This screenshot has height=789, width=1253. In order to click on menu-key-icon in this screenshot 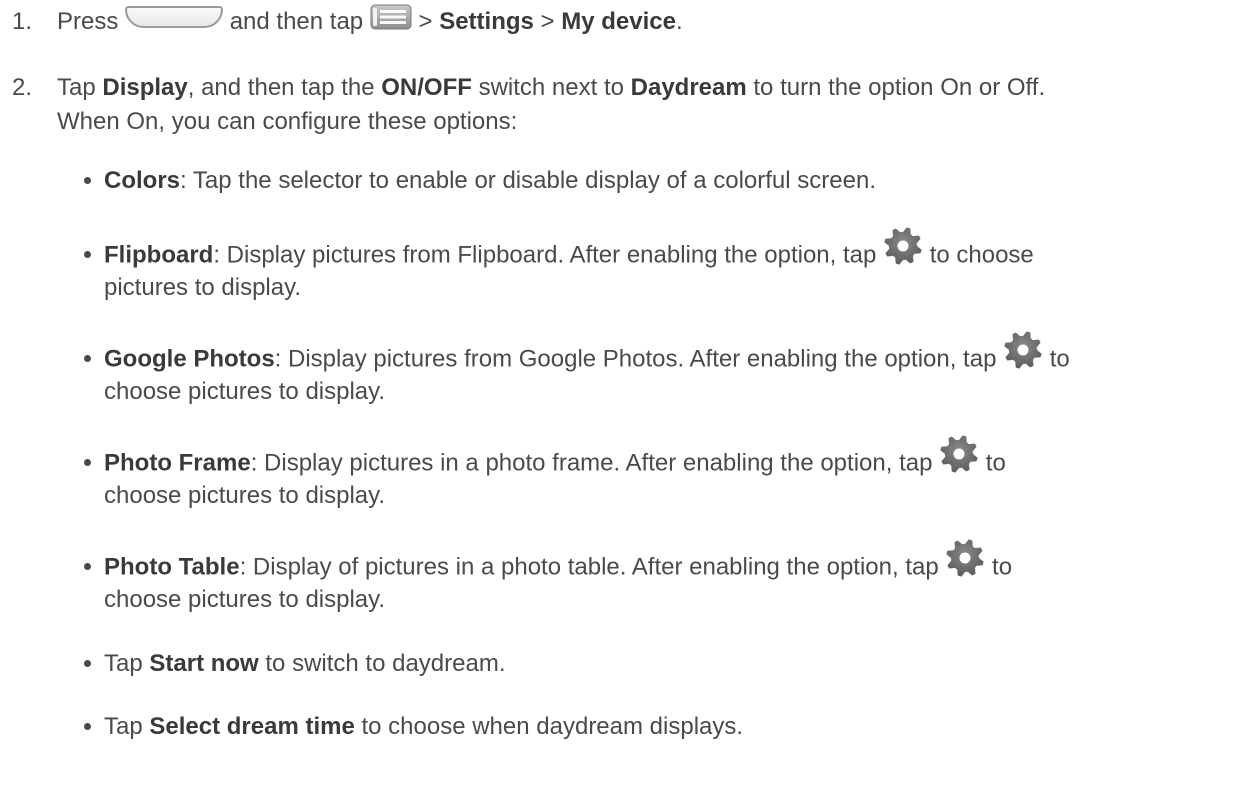, I will do `click(391, 17)`.